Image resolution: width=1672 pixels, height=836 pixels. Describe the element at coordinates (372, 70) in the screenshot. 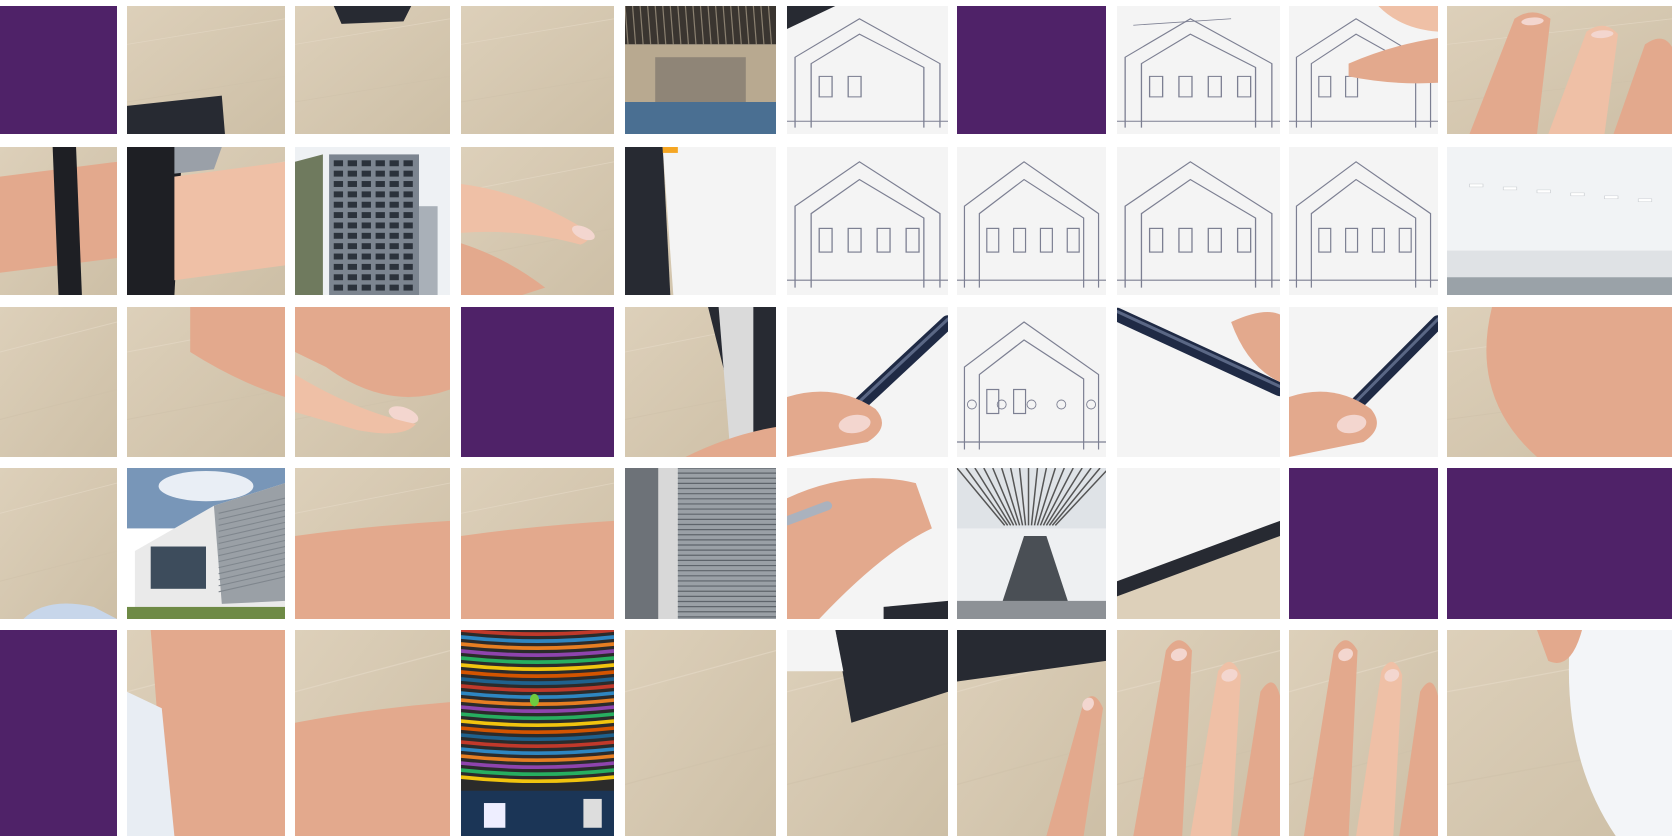

I see `photo-tile-desk-clipboard-corner` at that location.